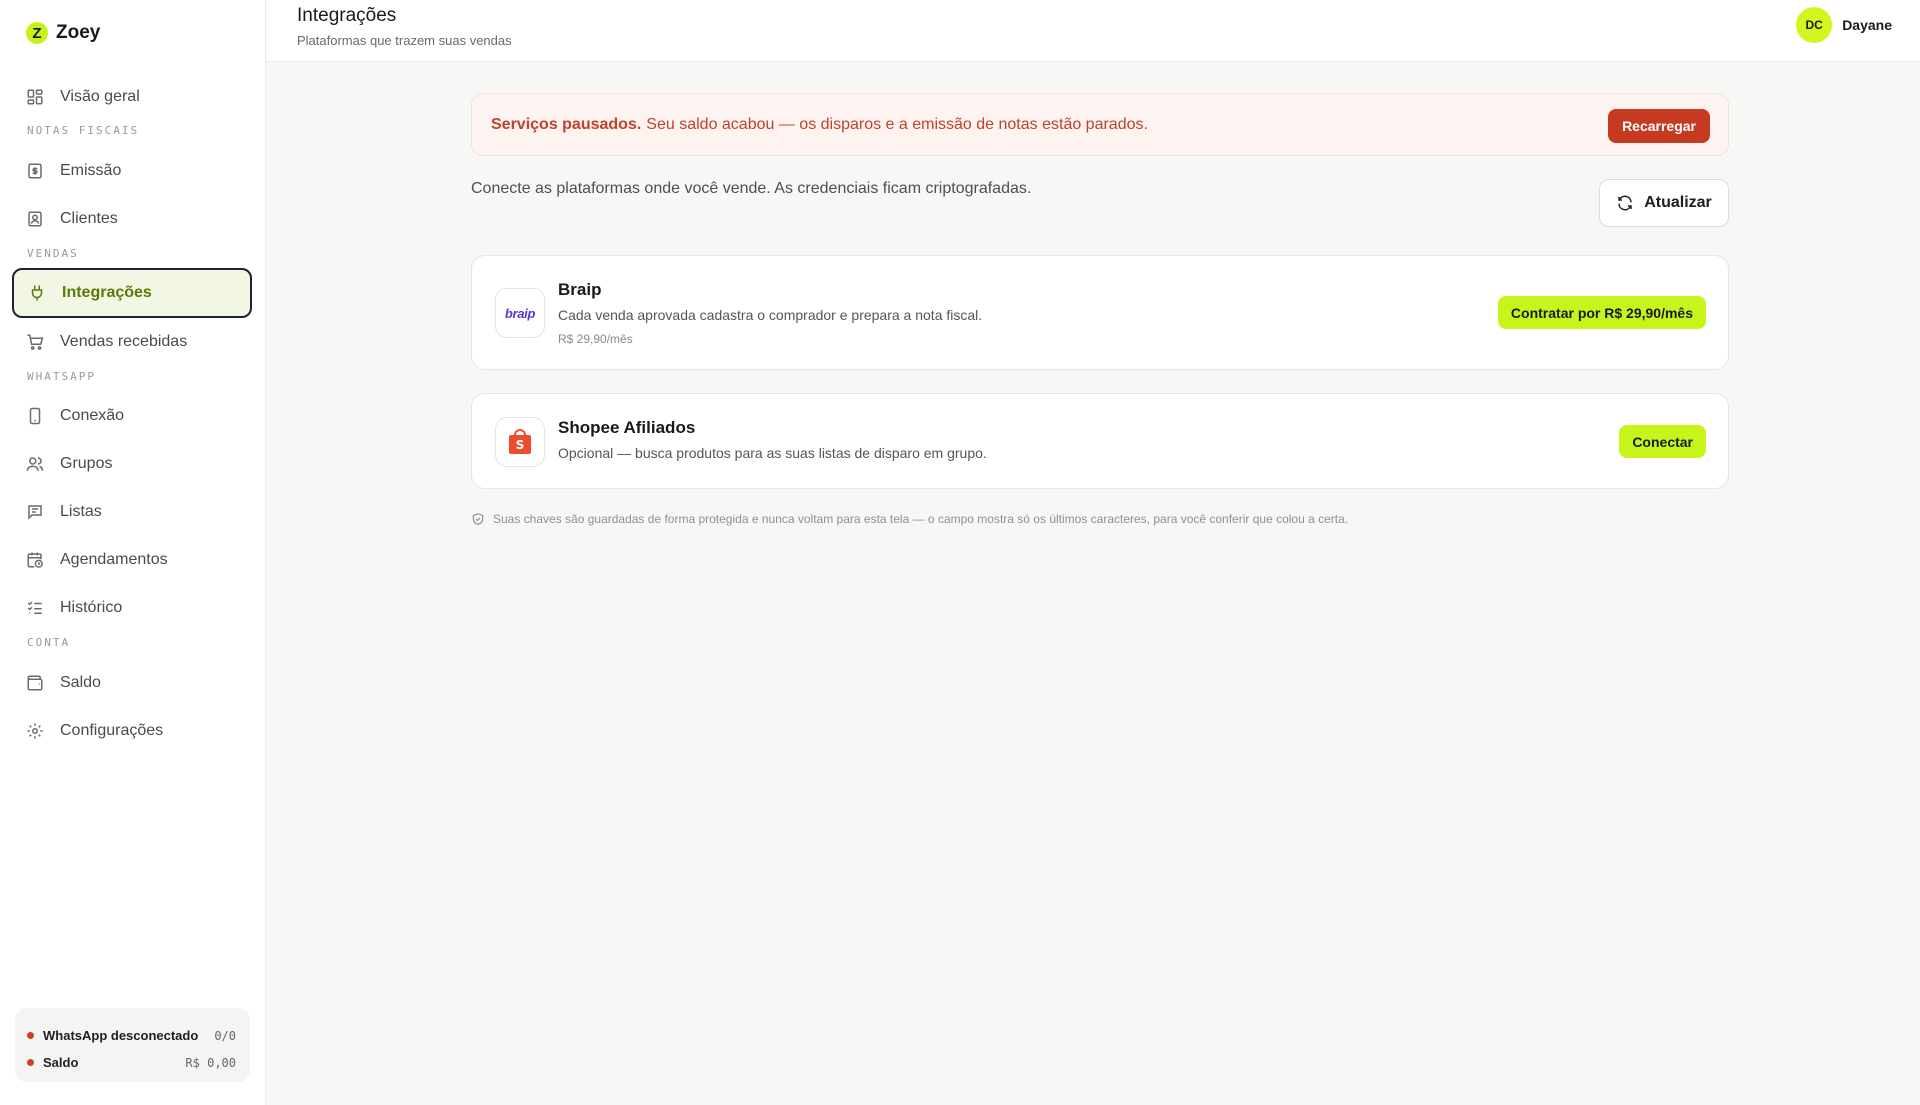 The height and width of the screenshot is (1105, 1920). I want to click on sidebar-item-vendas-recebidas: Vendas recebidas, so click(132, 342).